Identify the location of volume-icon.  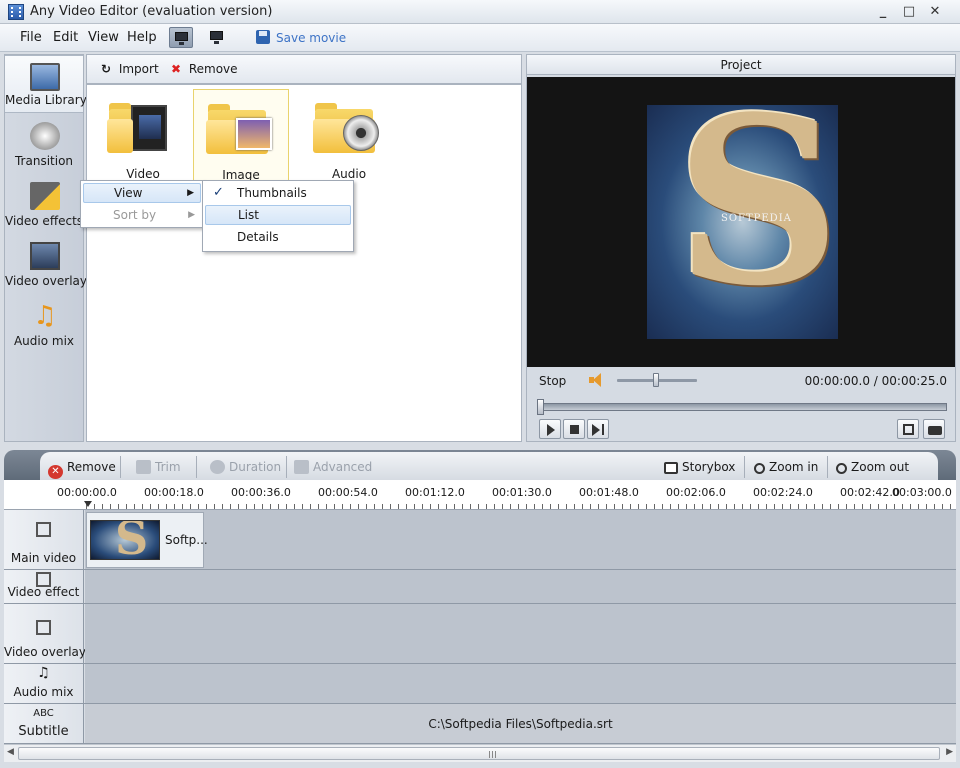
(597, 380).